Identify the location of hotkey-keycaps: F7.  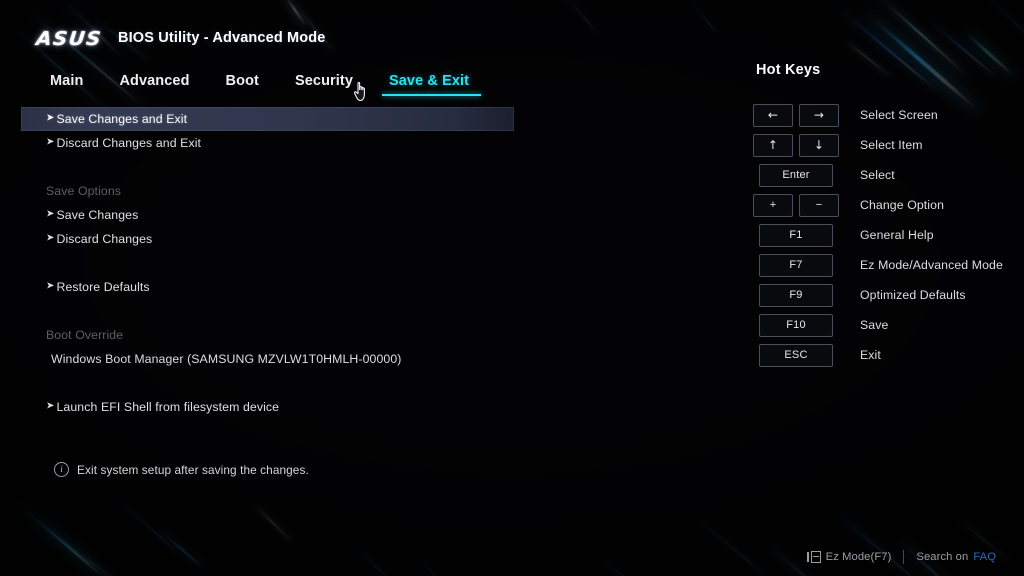
(796, 265).